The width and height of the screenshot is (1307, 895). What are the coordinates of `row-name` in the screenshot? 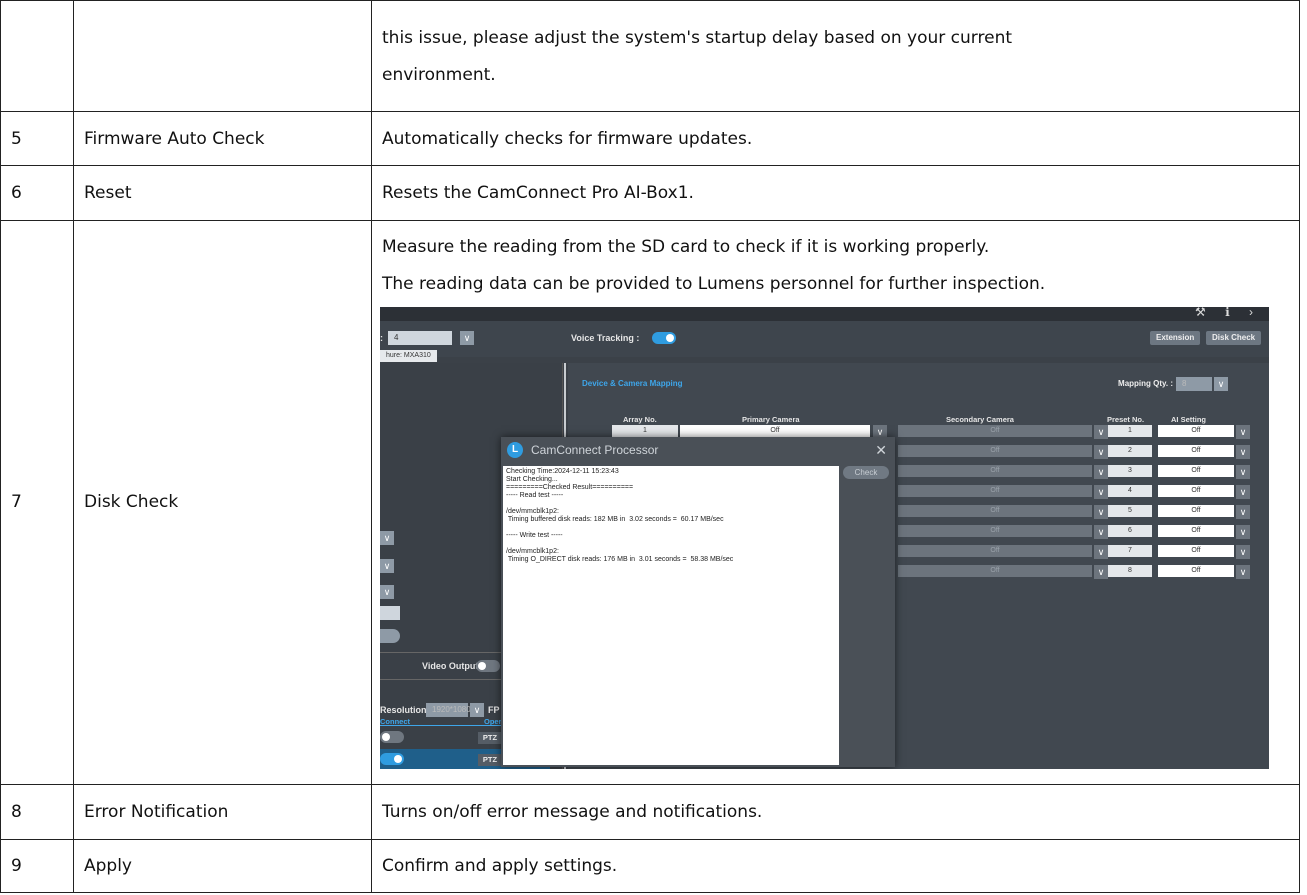 It's located at (222, 56).